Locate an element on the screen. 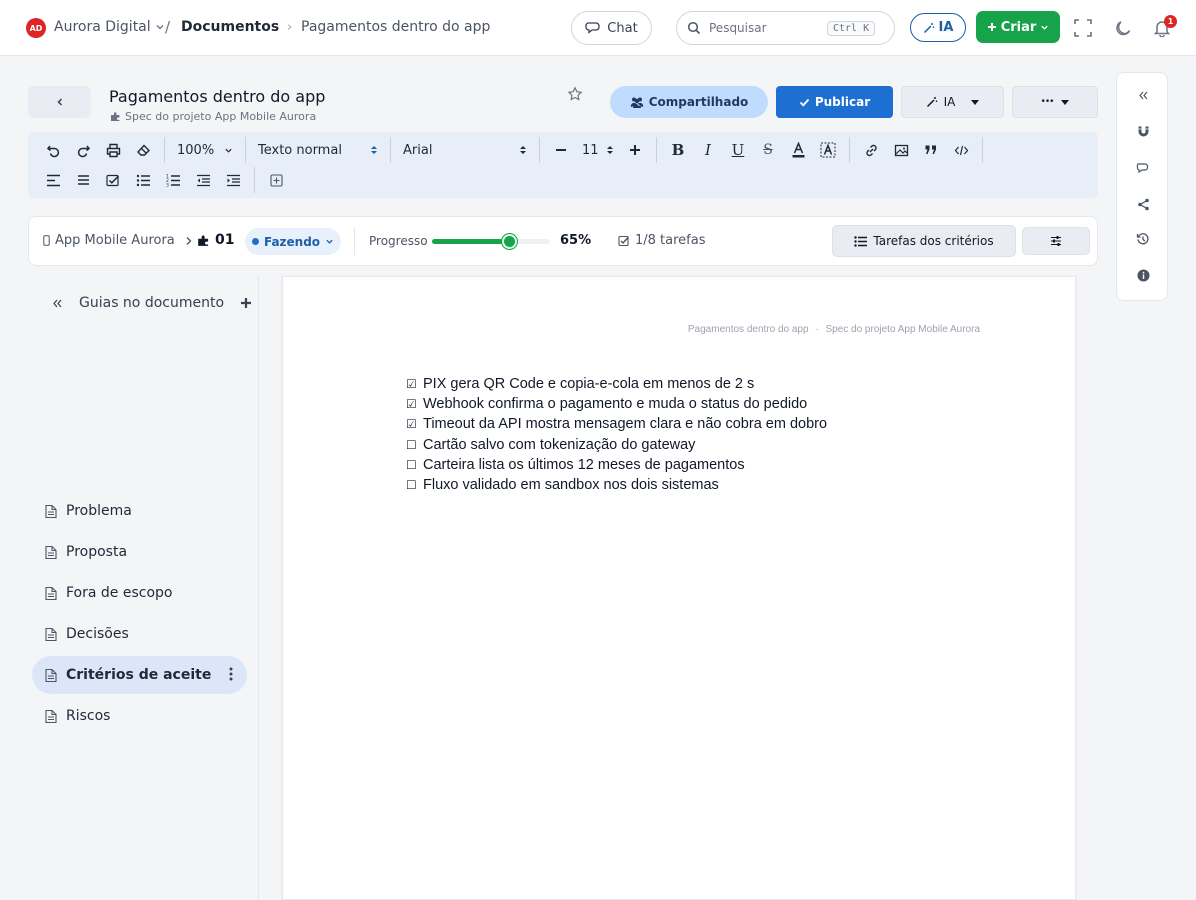 The image size is (1196, 900). add-guide-icon is located at coordinates (246, 303).